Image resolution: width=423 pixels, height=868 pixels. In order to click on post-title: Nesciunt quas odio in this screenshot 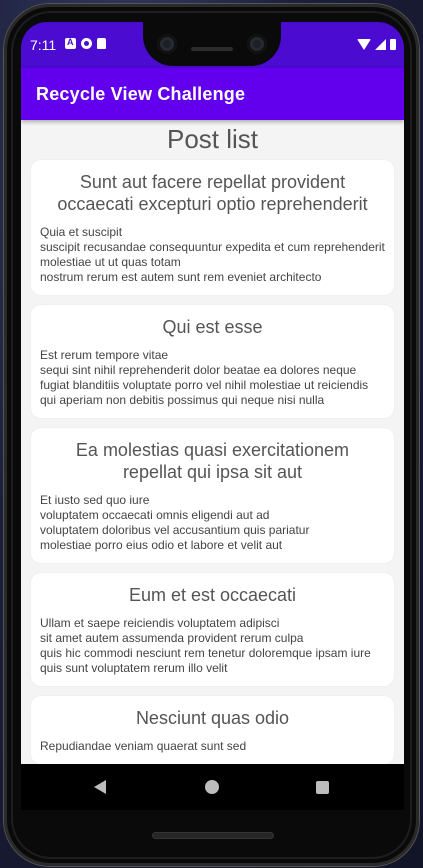, I will do `click(212, 718)`.